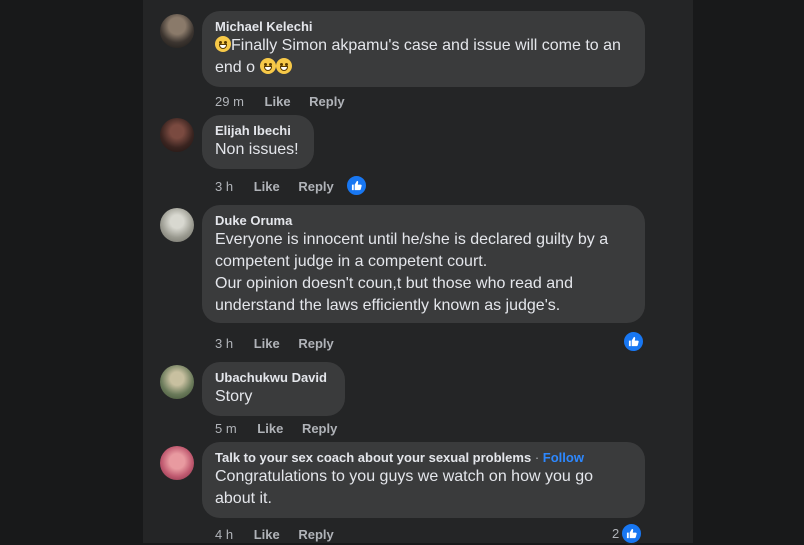 The image size is (804, 545). Describe the element at coordinates (351, 261) in the screenshot. I see `comment-text-line: competent judge in a competent court.` at that location.